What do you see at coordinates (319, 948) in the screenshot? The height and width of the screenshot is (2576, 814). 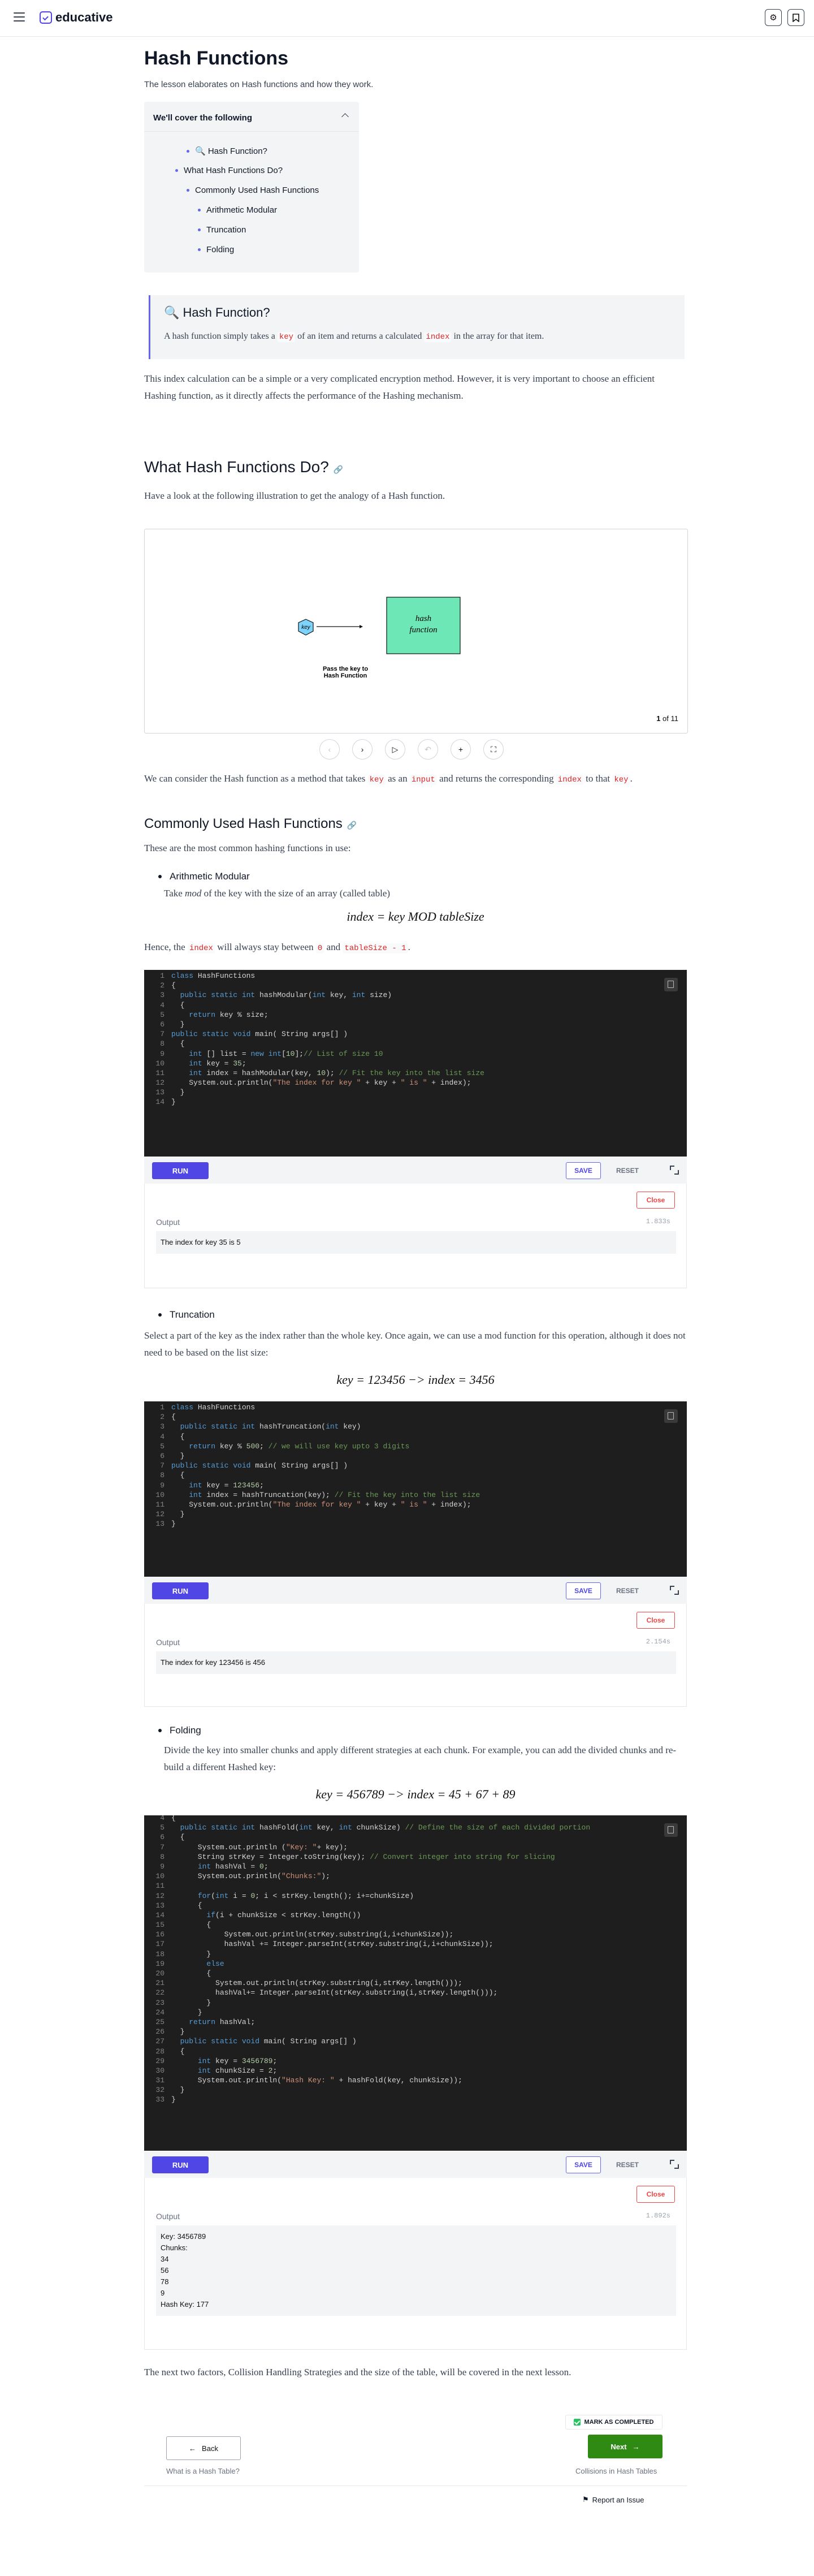 I see `inline-code: 0` at bounding box center [319, 948].